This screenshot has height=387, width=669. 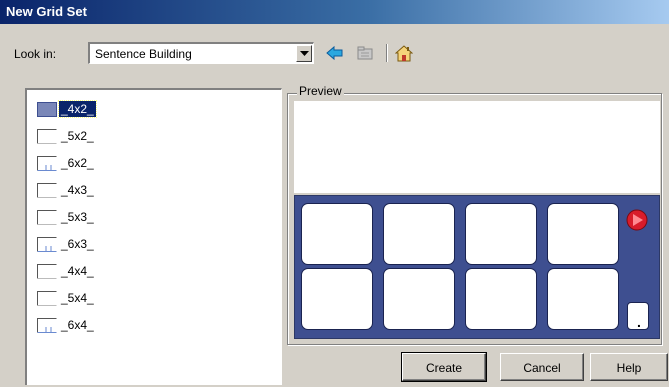 I want to click on cancel-button: Cancel, so click(x=542, y=367).